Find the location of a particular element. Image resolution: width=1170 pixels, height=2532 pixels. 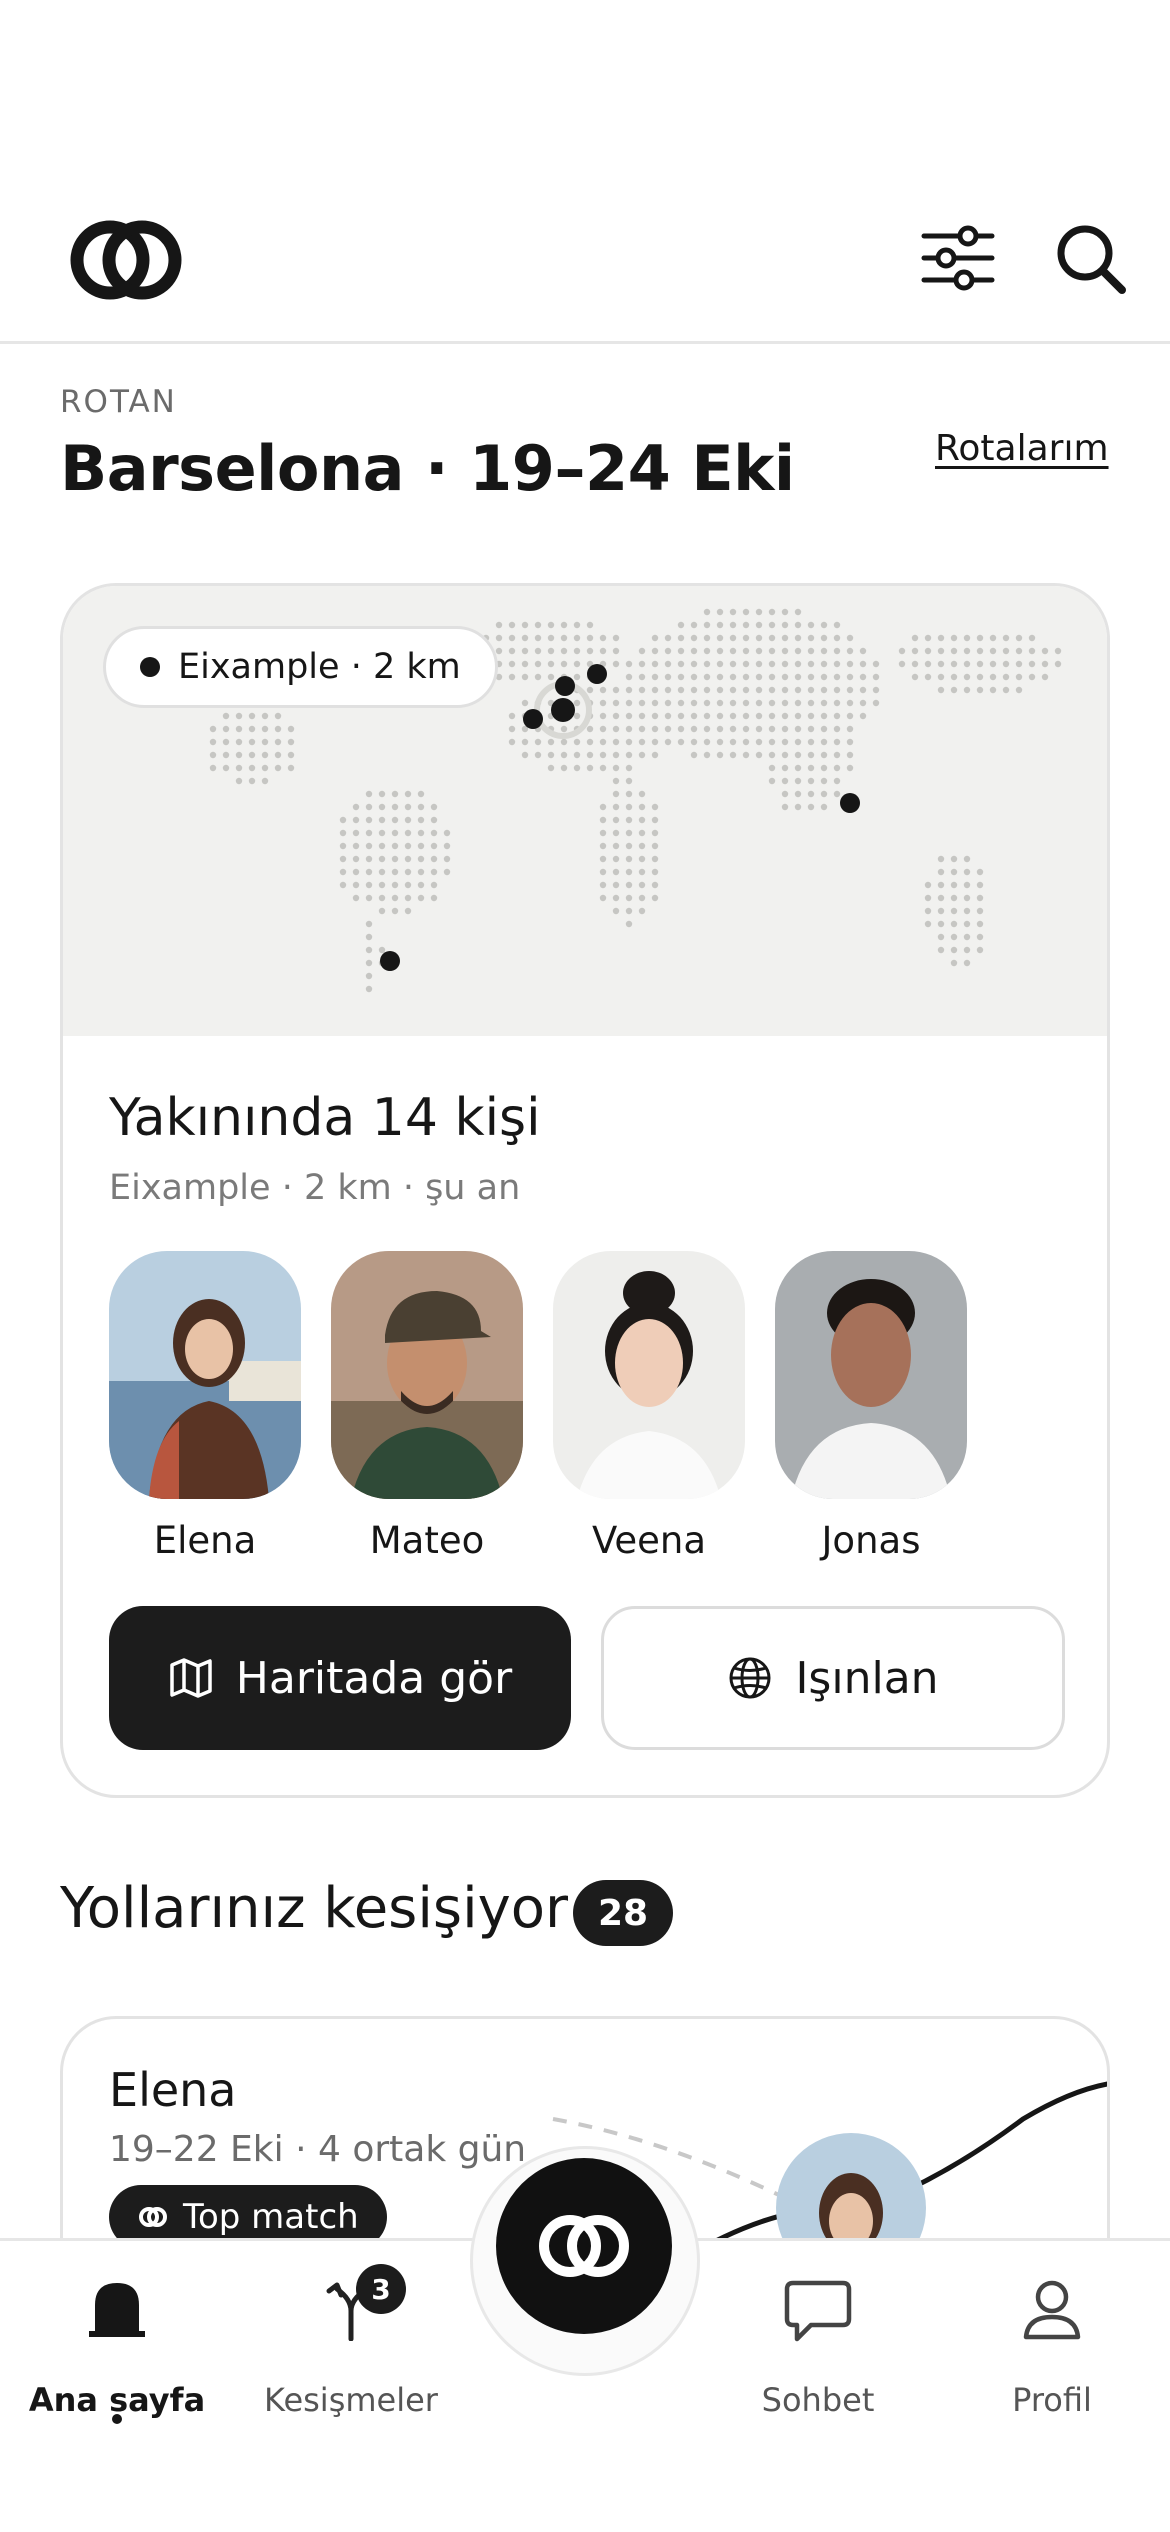

view-on-map-button: Haritada gör is located at coordinates (340, 1678).